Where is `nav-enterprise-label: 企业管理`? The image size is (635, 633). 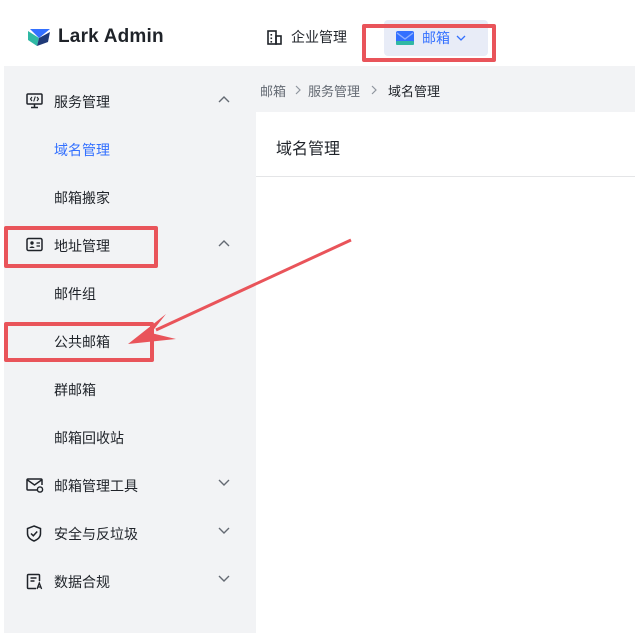
nav-enterprise-label: 企业管理 is located at coordinates (319, 38).